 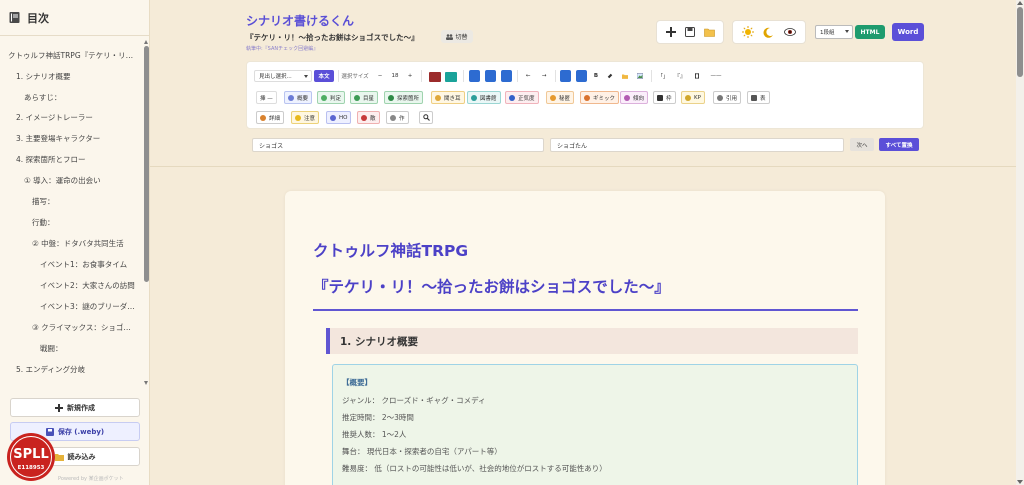 I want to click on text-color-red-swatch, so click(x=435, y=77).